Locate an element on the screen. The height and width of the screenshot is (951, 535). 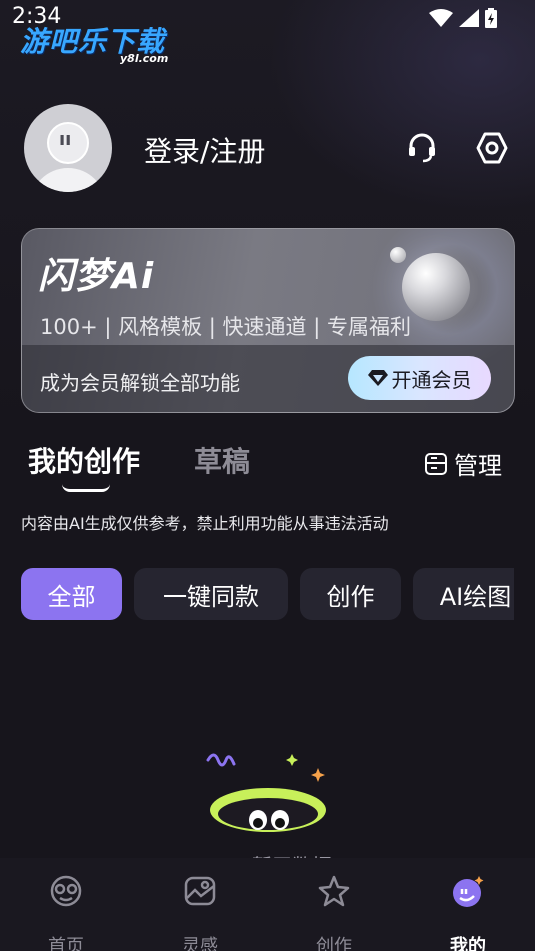
status-icons is located at coordinates (463, 18).